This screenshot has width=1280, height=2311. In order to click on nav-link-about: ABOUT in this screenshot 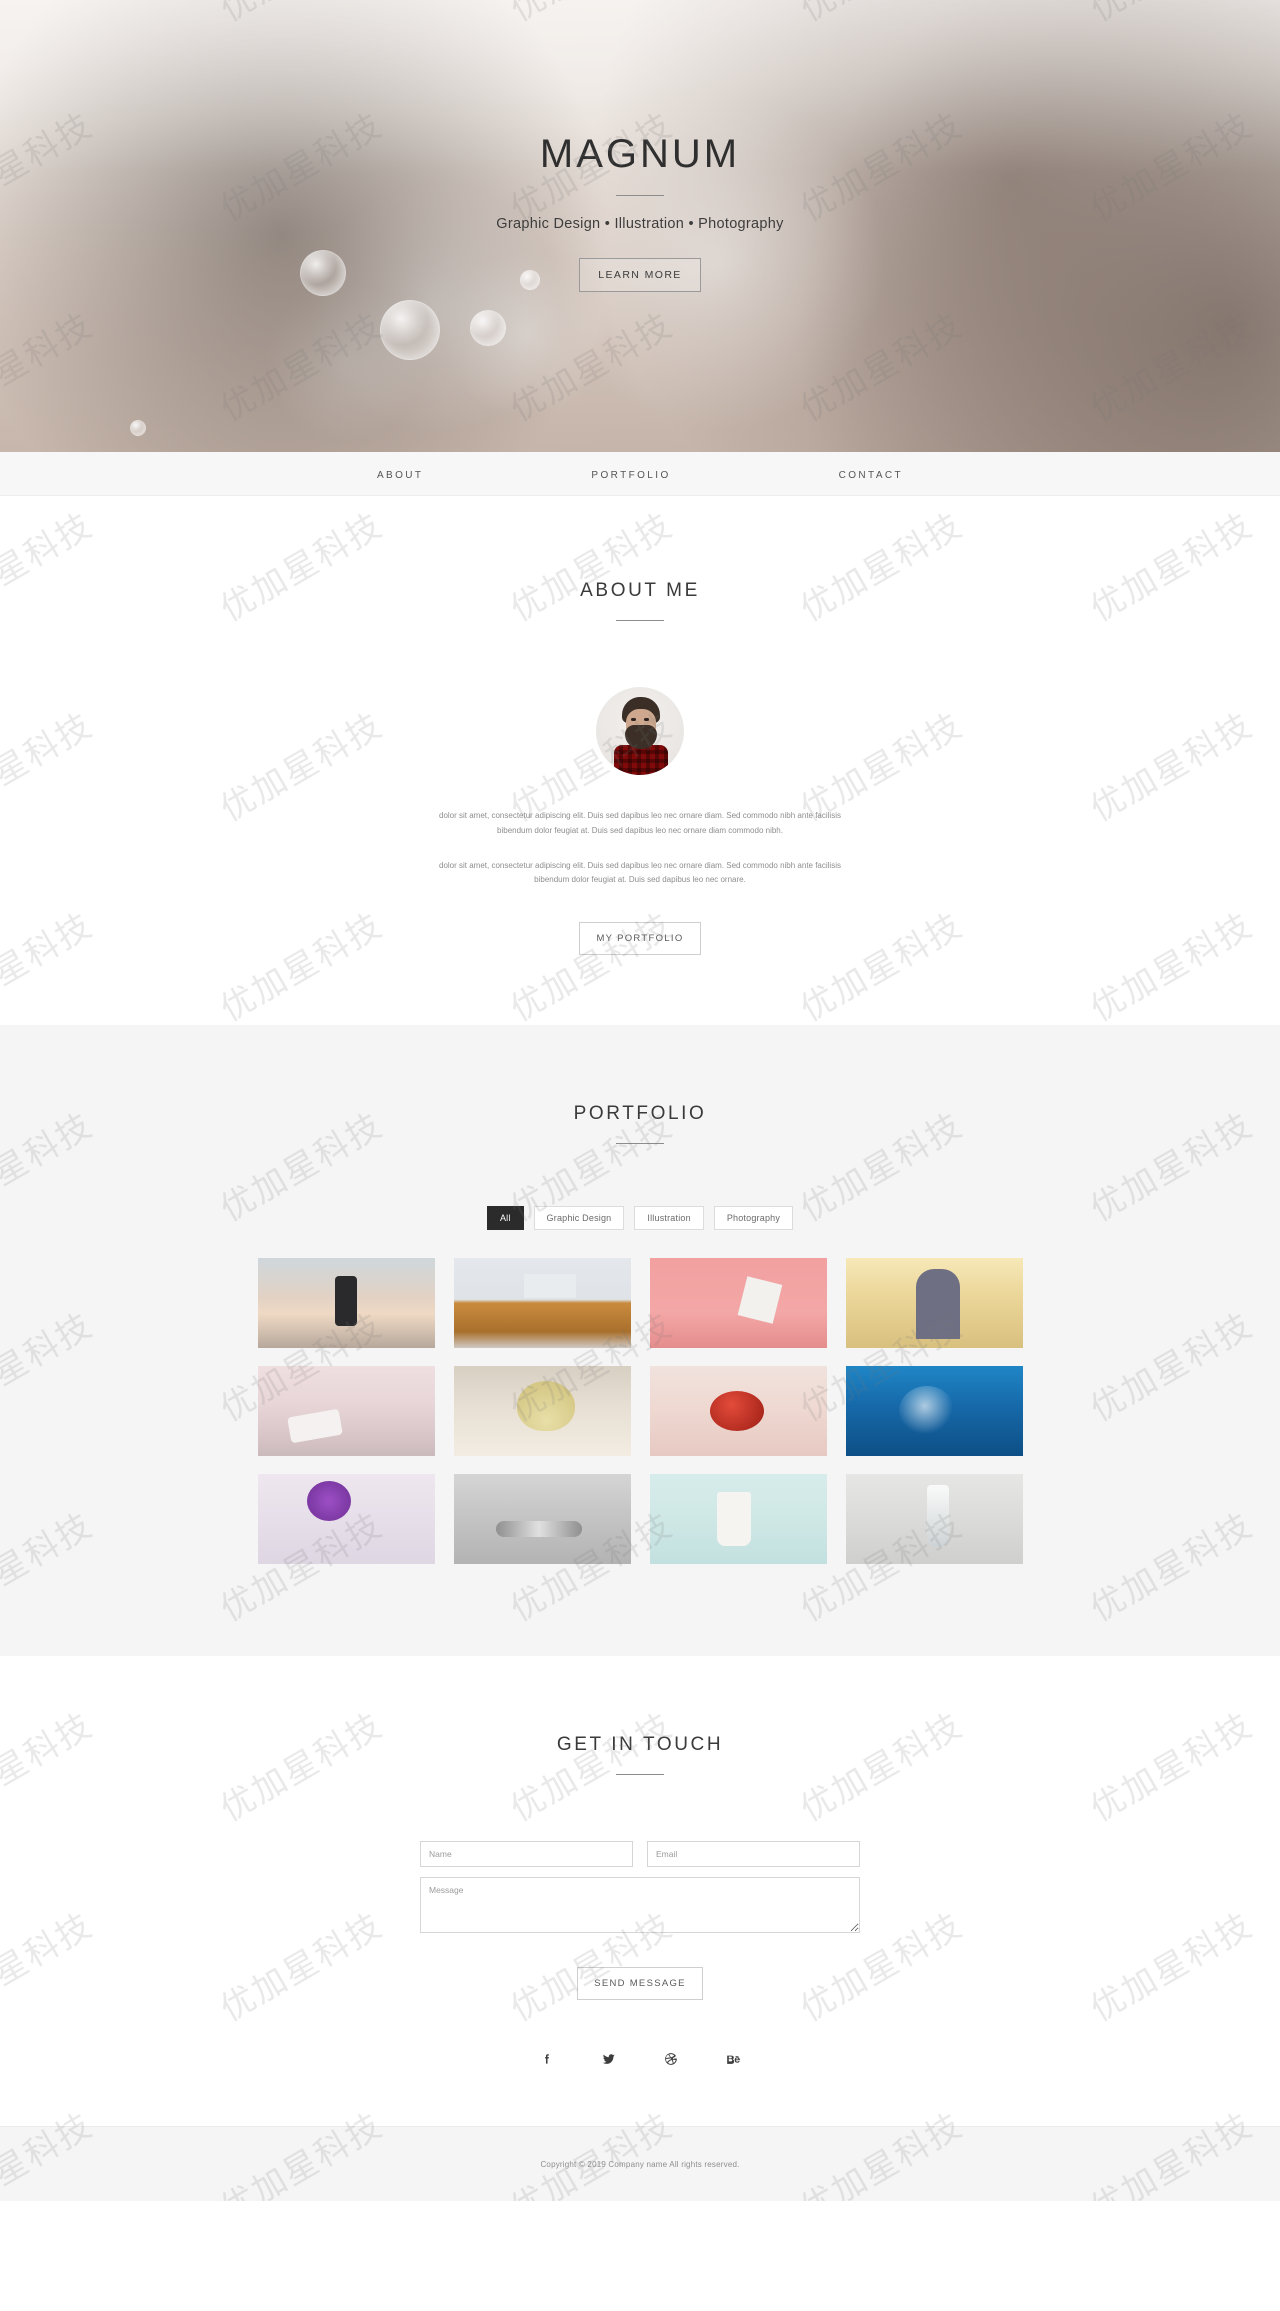, I will do `click(400, 475)`.